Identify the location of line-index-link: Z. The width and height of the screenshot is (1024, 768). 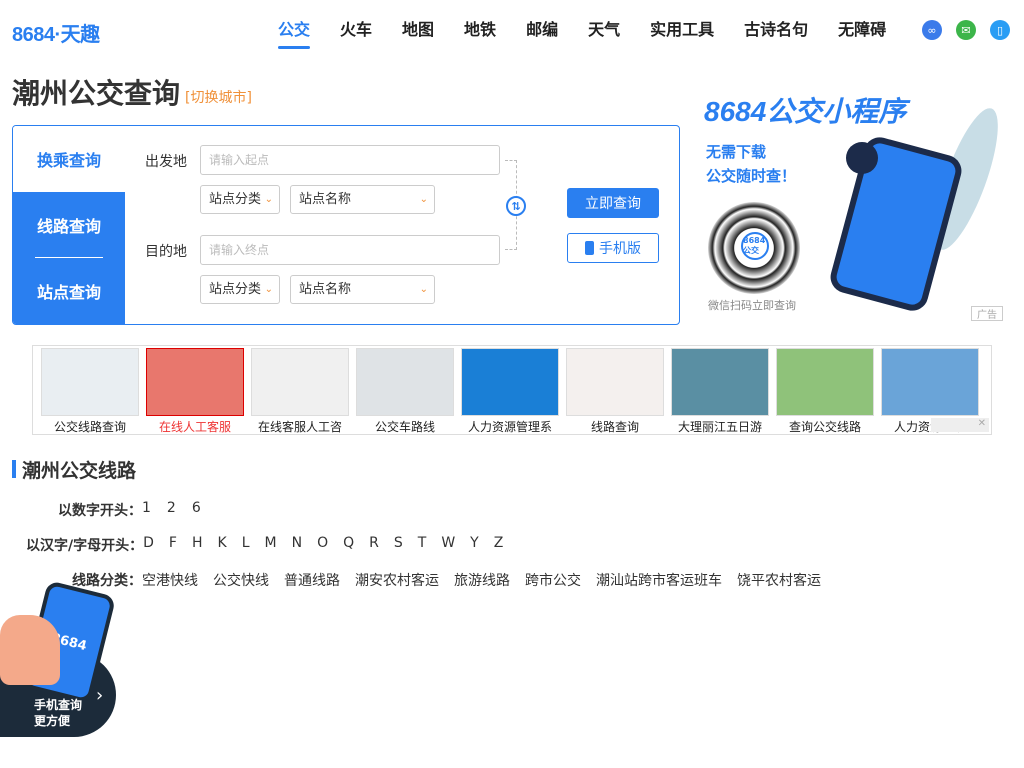
(499, 545).